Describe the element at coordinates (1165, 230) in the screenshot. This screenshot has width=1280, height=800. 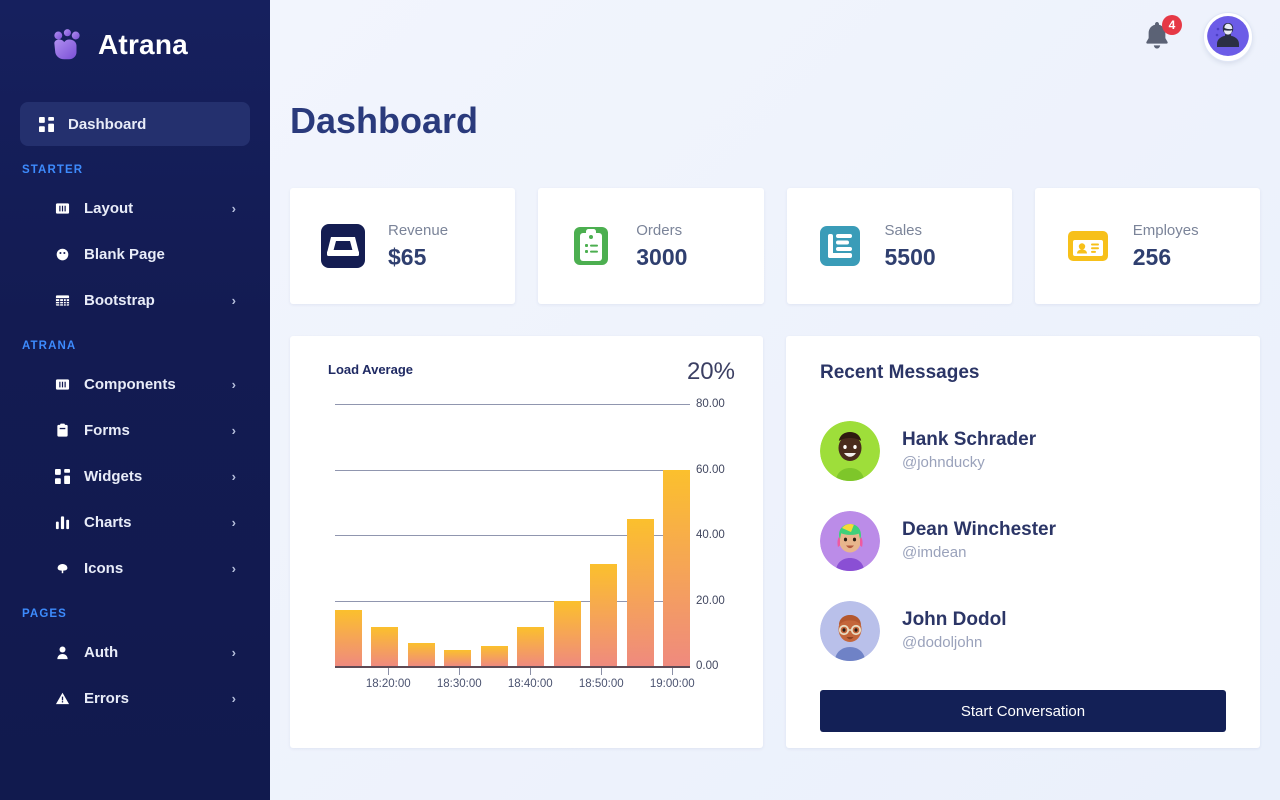
I see `stat-label: Employes` at that location.